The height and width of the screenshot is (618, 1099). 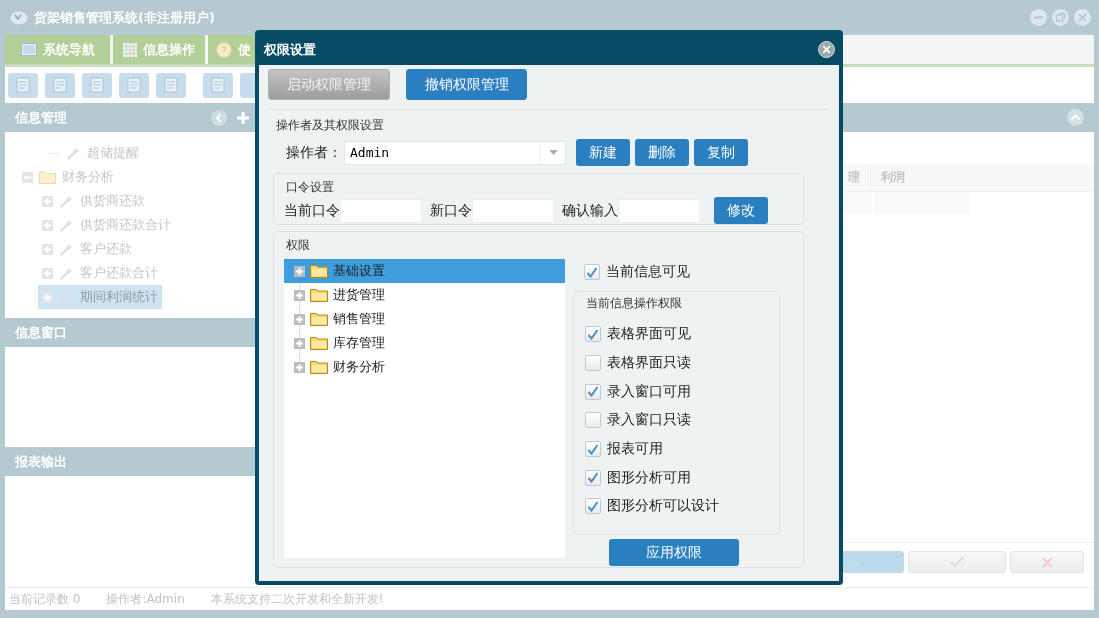 I want to click on status-text: 操作者:Admin, so click(x=145, y=599).